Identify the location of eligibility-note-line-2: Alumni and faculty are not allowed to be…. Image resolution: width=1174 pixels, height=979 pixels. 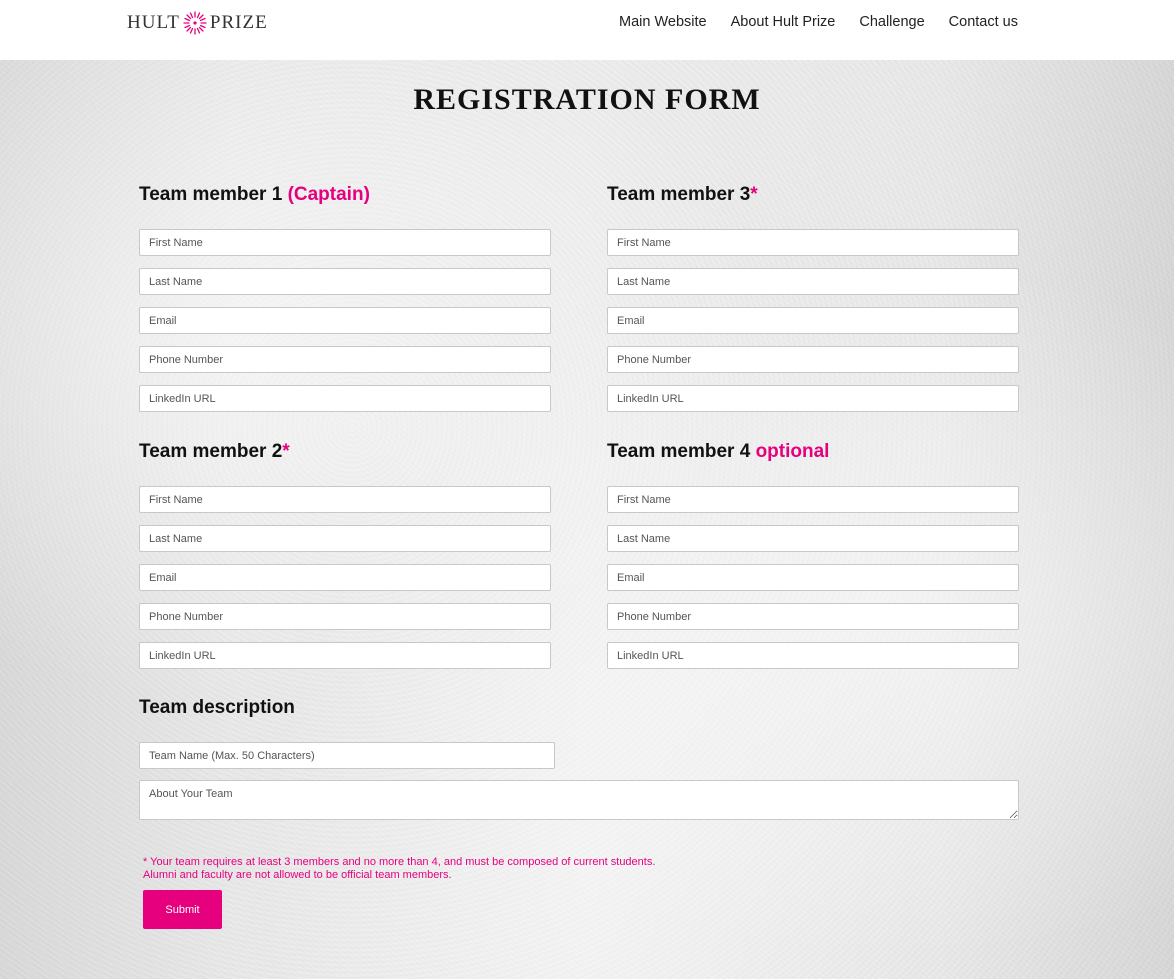
(297, 875).